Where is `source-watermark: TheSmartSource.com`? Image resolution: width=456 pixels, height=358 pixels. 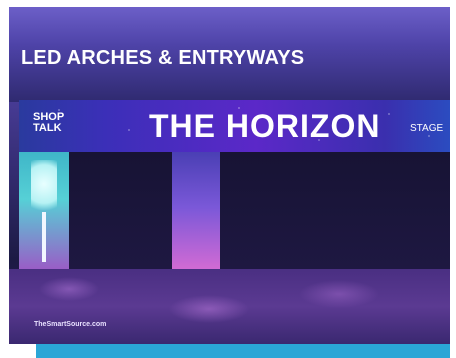
source-watermark: TheSmartSource.com is located at coordinates (70, 324).